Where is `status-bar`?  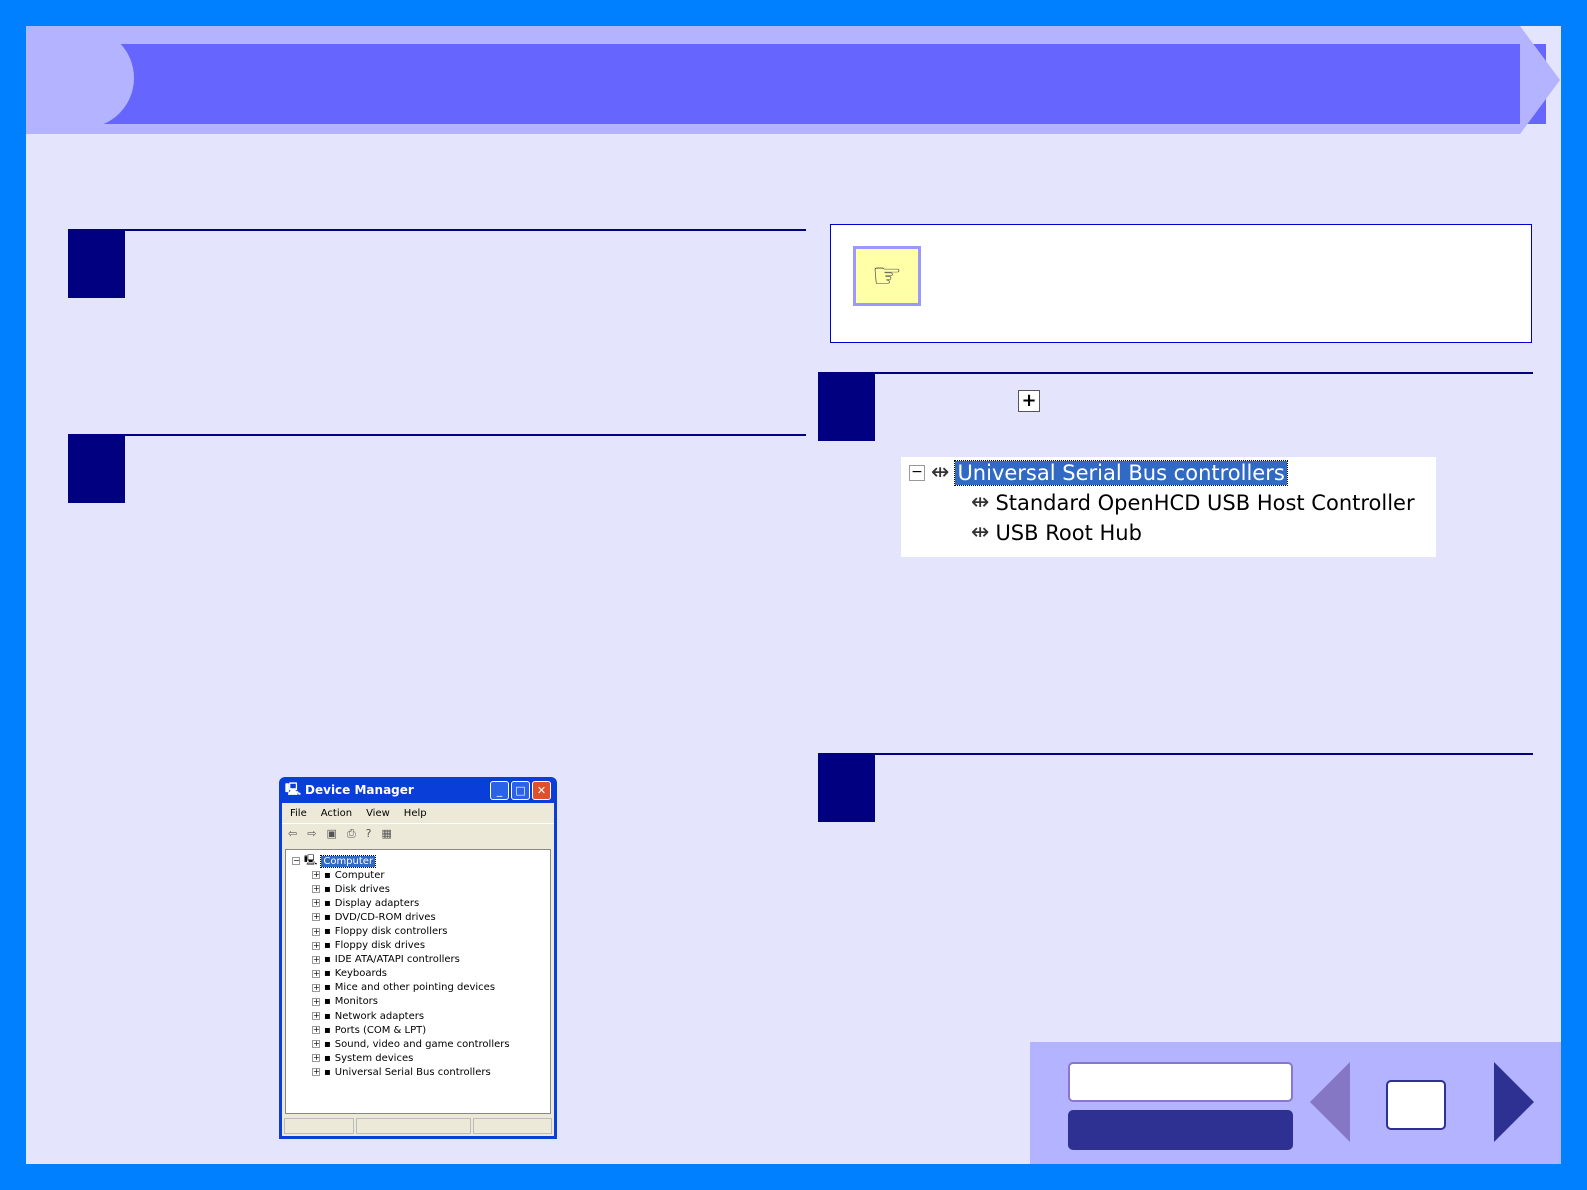 status-bar is located at coordinates (418, 1126).